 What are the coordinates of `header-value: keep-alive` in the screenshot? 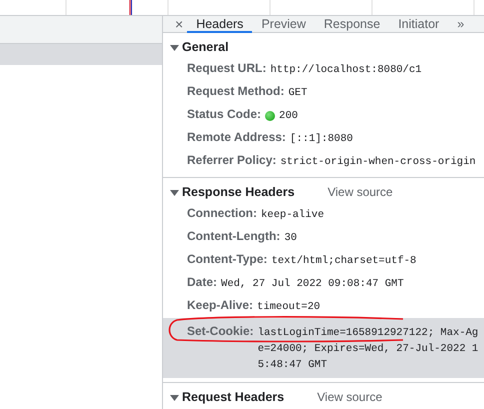 It's located at (293, 215).